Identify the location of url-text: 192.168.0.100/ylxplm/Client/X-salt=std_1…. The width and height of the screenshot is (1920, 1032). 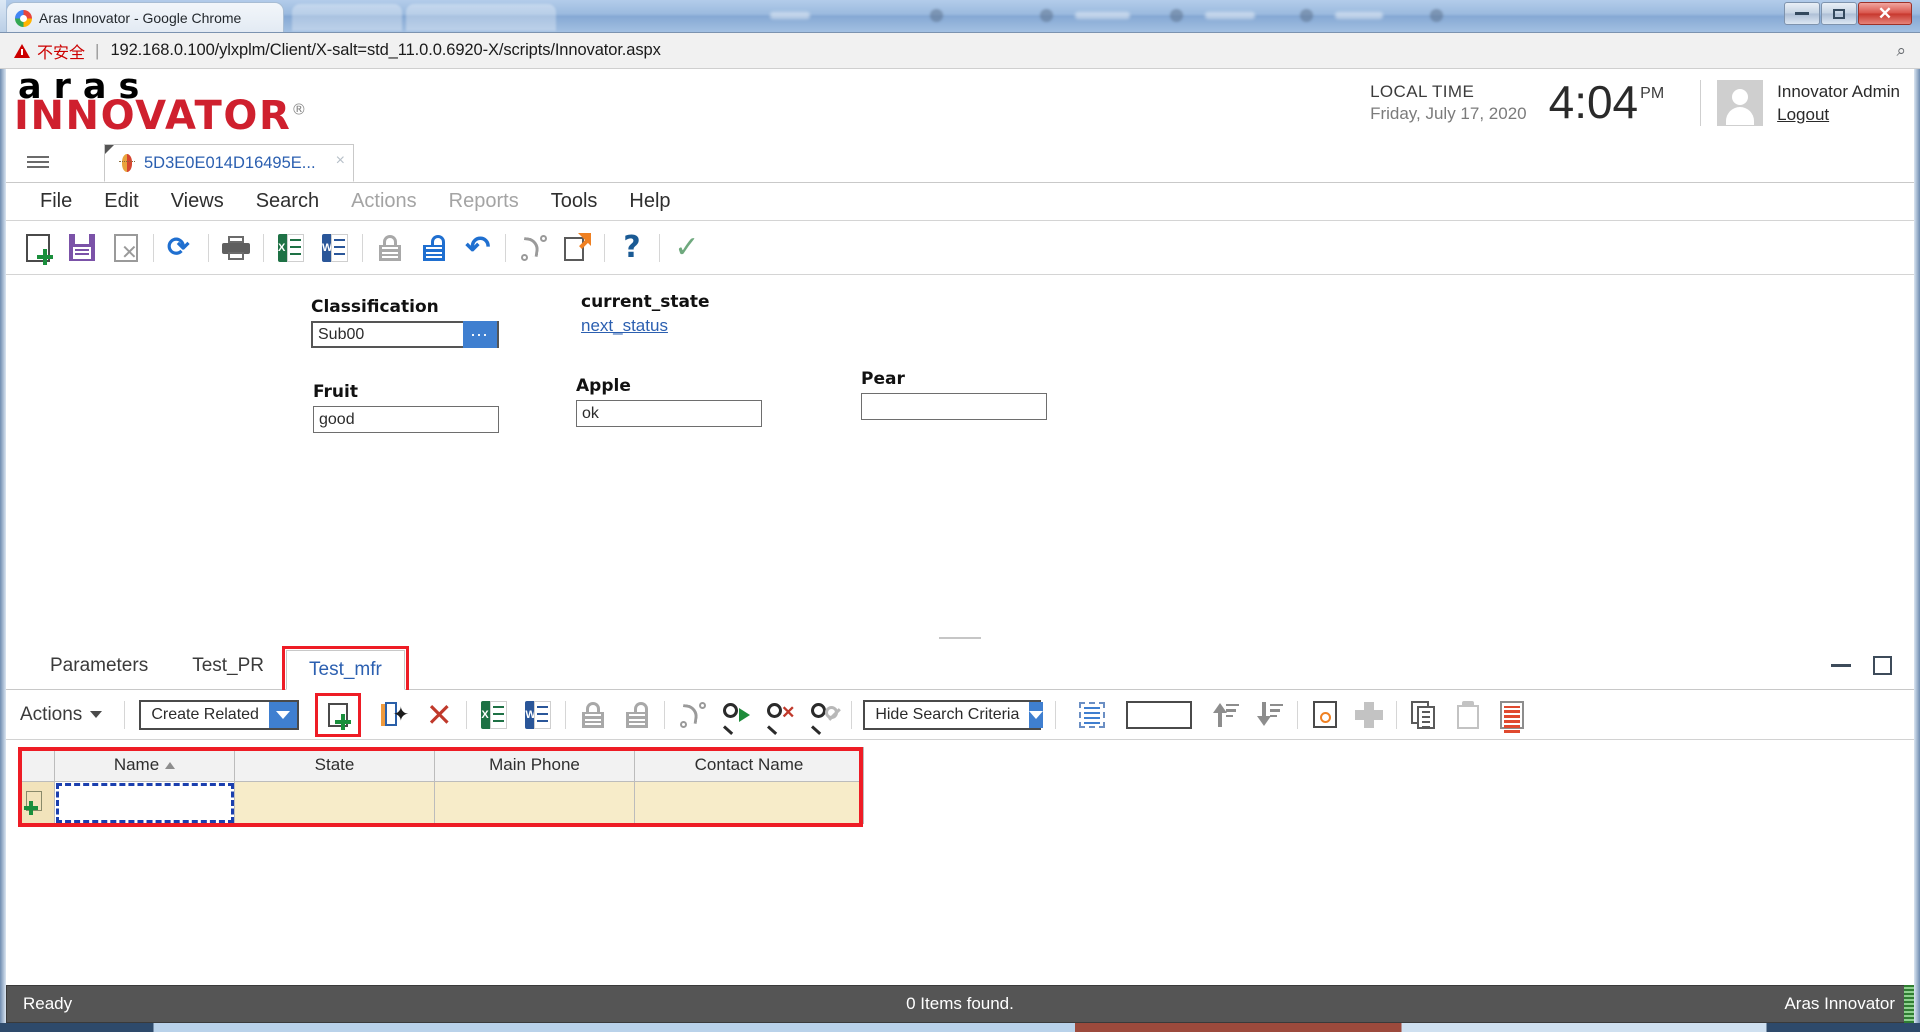
(385, 50).